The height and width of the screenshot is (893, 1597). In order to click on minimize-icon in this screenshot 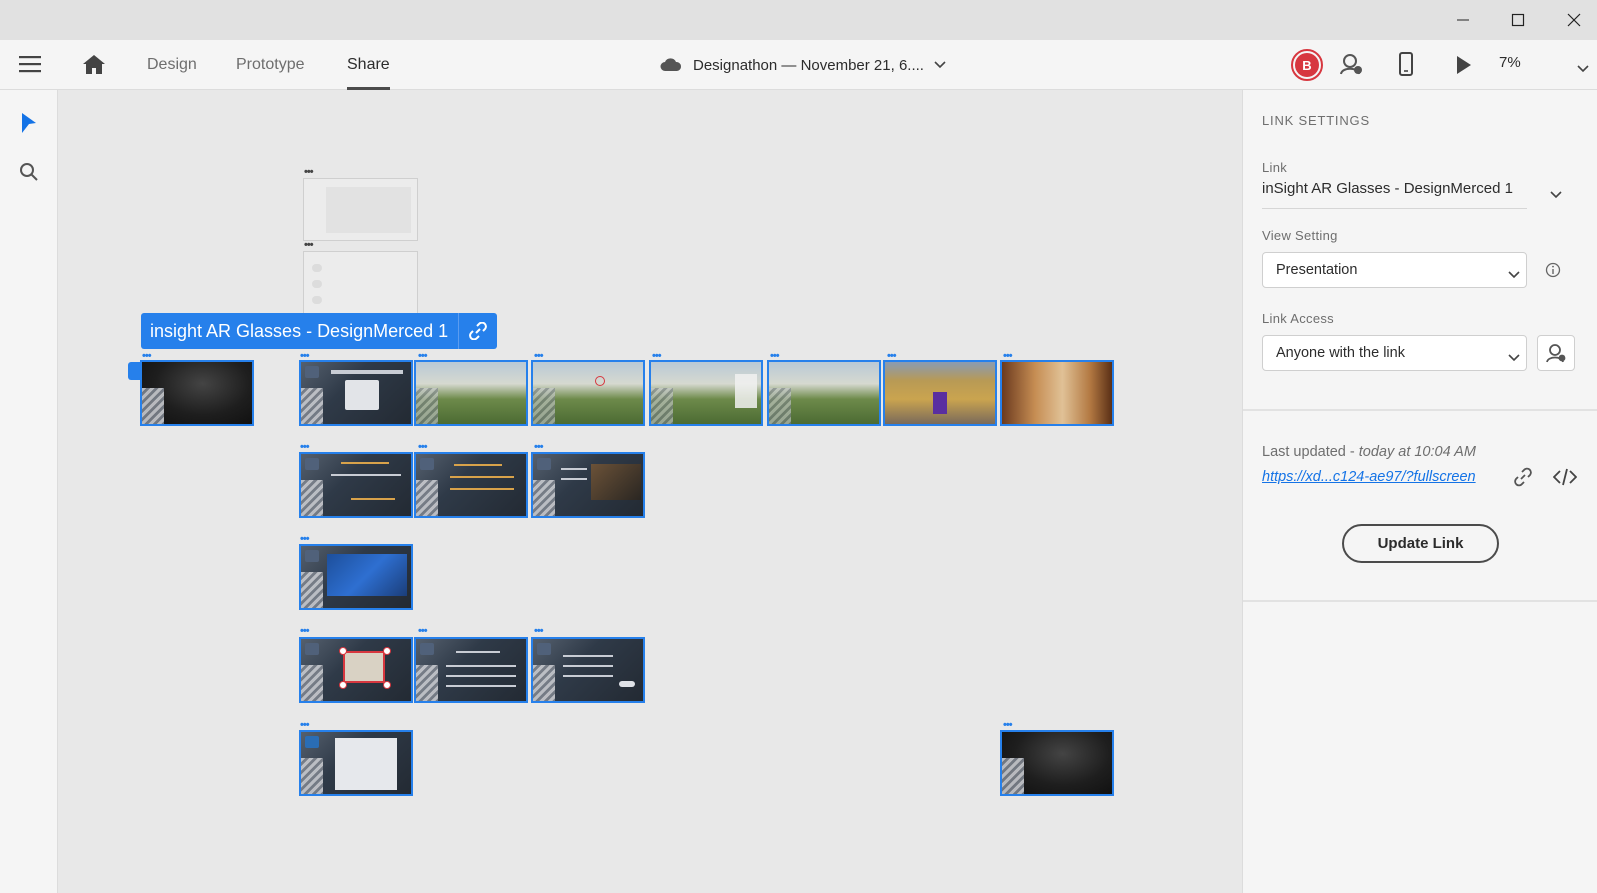, I will do `click(1463, 20)`.